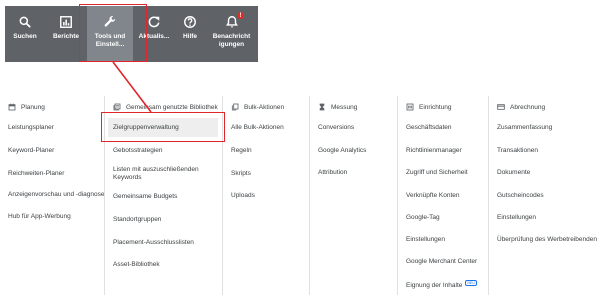 The image size is (600, 295). I want to click on menu-item-ausschliessende-keywords: Listen mit auszuschließenden Keywords, so click(158, 174).